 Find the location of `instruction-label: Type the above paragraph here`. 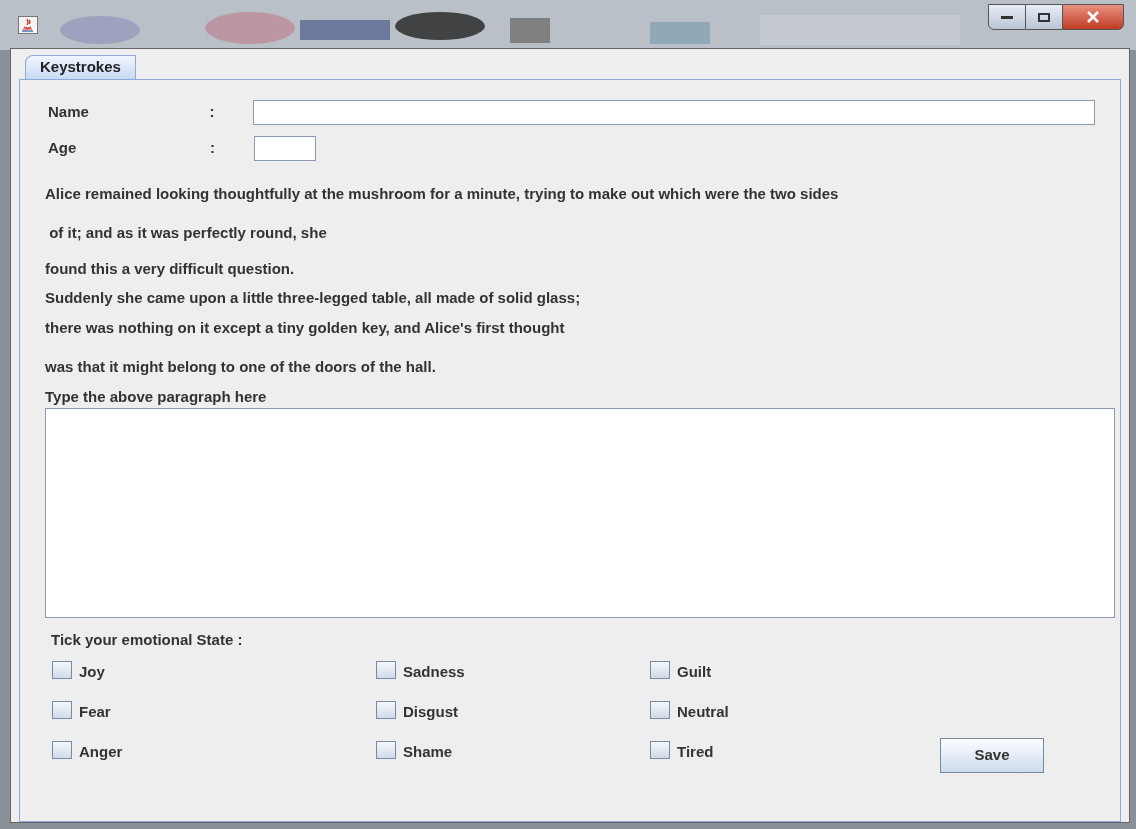

instruction-label: Type the above paragraph here is located at coordinates (156, 397).